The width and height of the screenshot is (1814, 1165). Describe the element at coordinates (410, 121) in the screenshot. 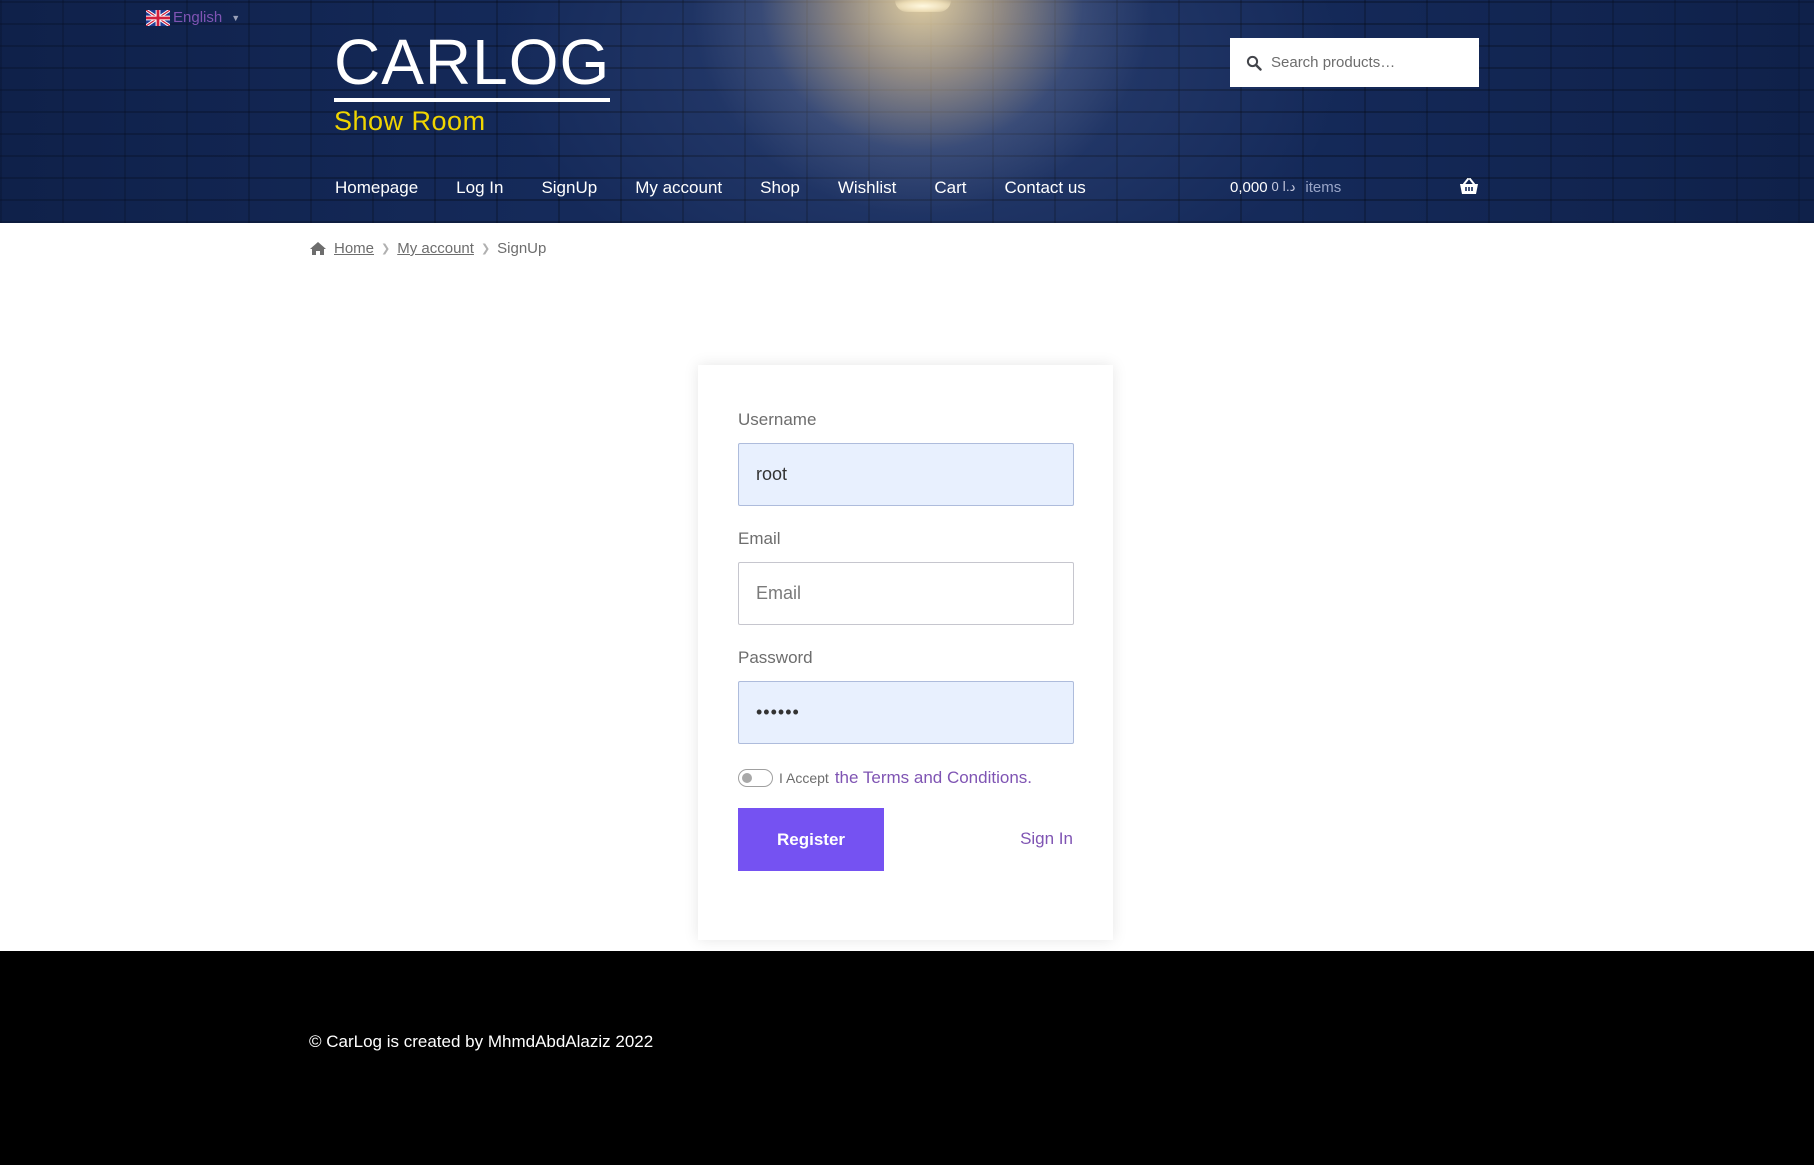

I see `site-tagline: Show Room` at that location.